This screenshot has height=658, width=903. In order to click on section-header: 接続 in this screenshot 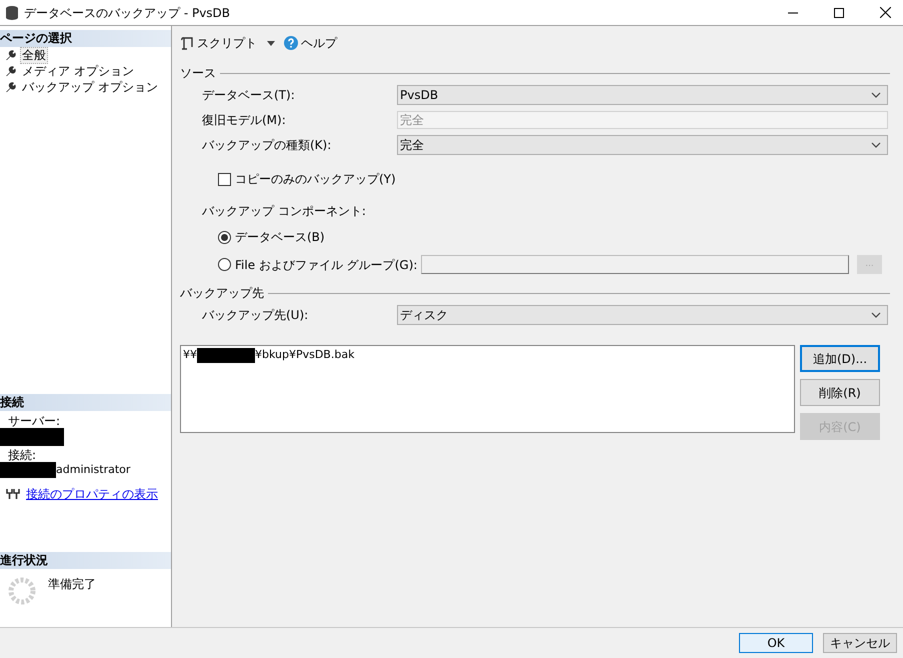, I will do `click(85, 402)`.